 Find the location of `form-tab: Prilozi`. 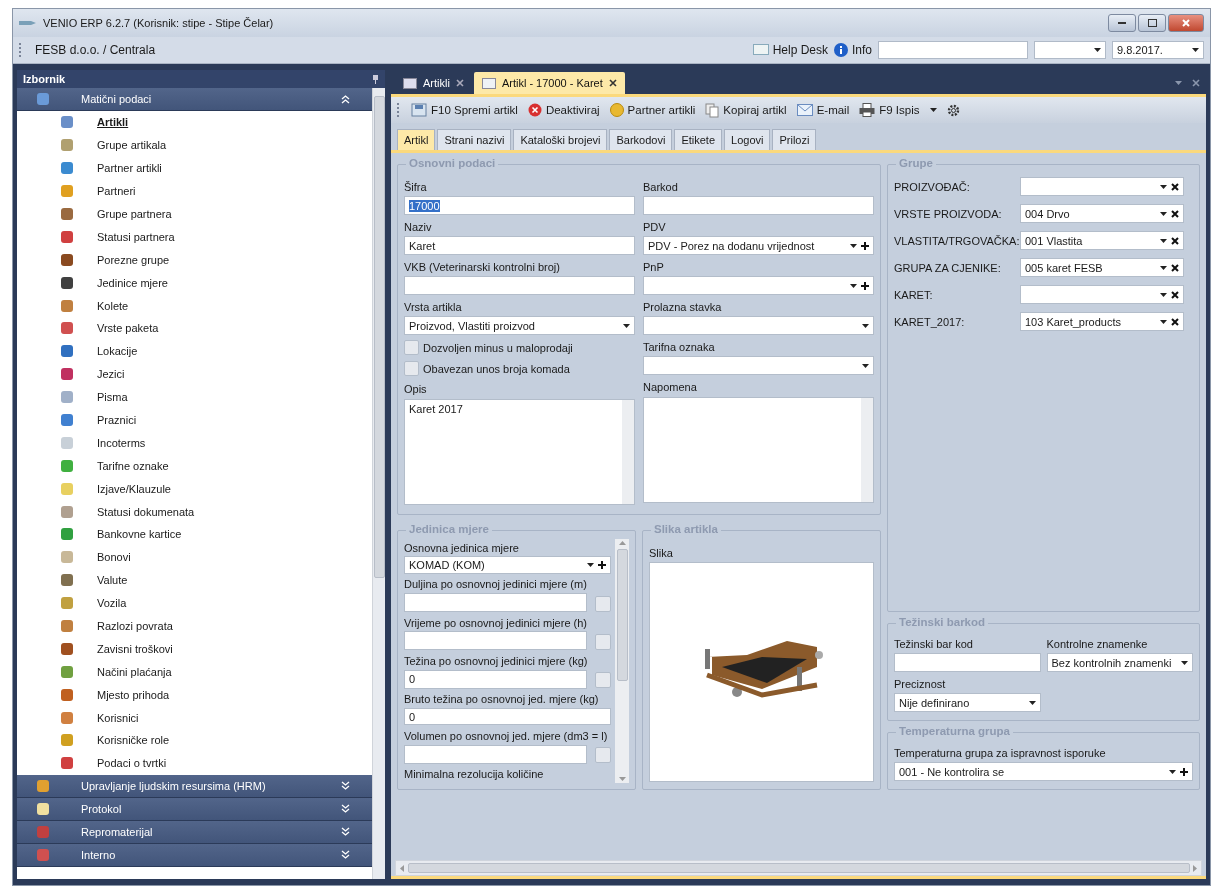

form-tab: Prilozi is located at coordinates (794, 139).